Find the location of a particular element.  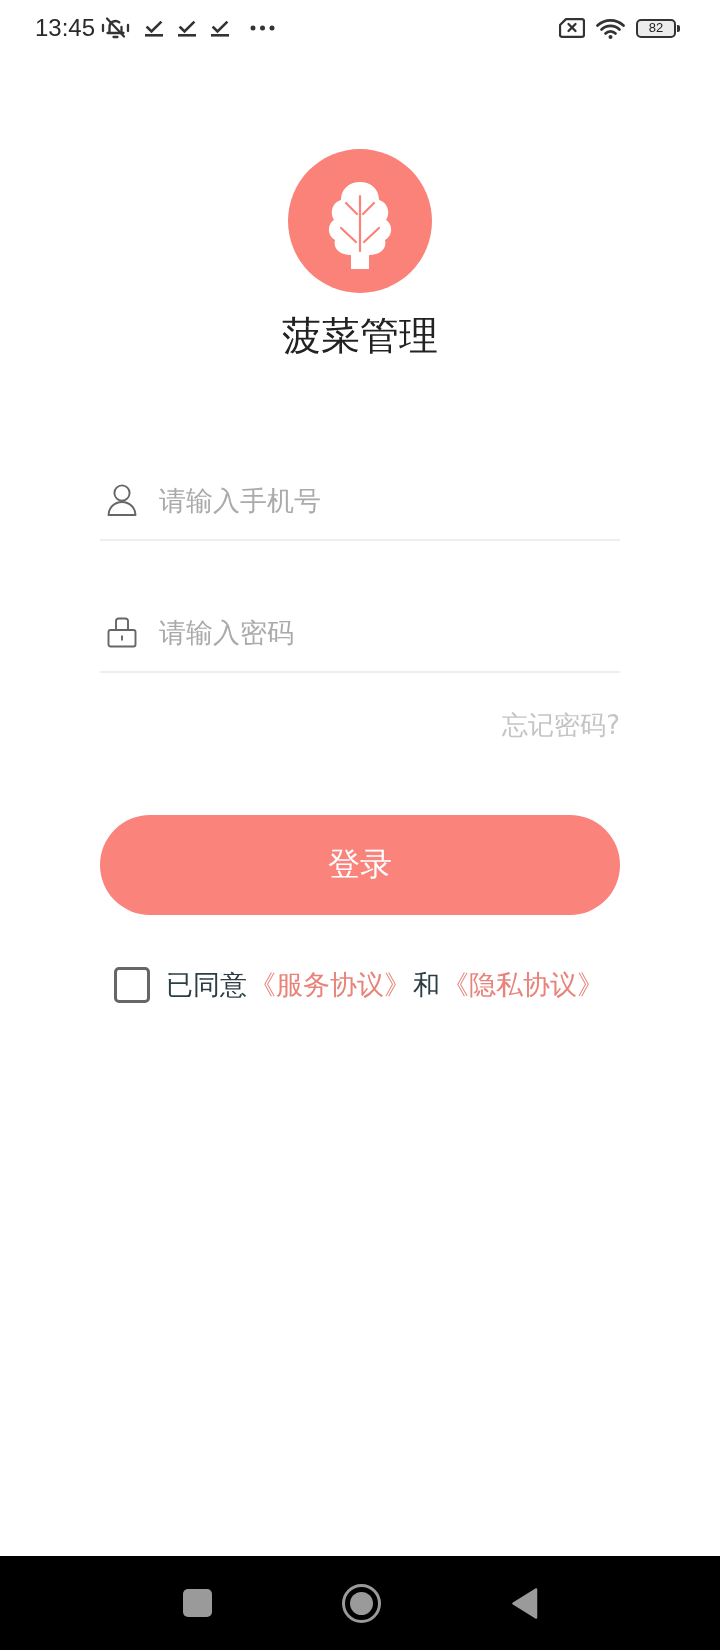

square-icon is located at coordinates (197, 1603).